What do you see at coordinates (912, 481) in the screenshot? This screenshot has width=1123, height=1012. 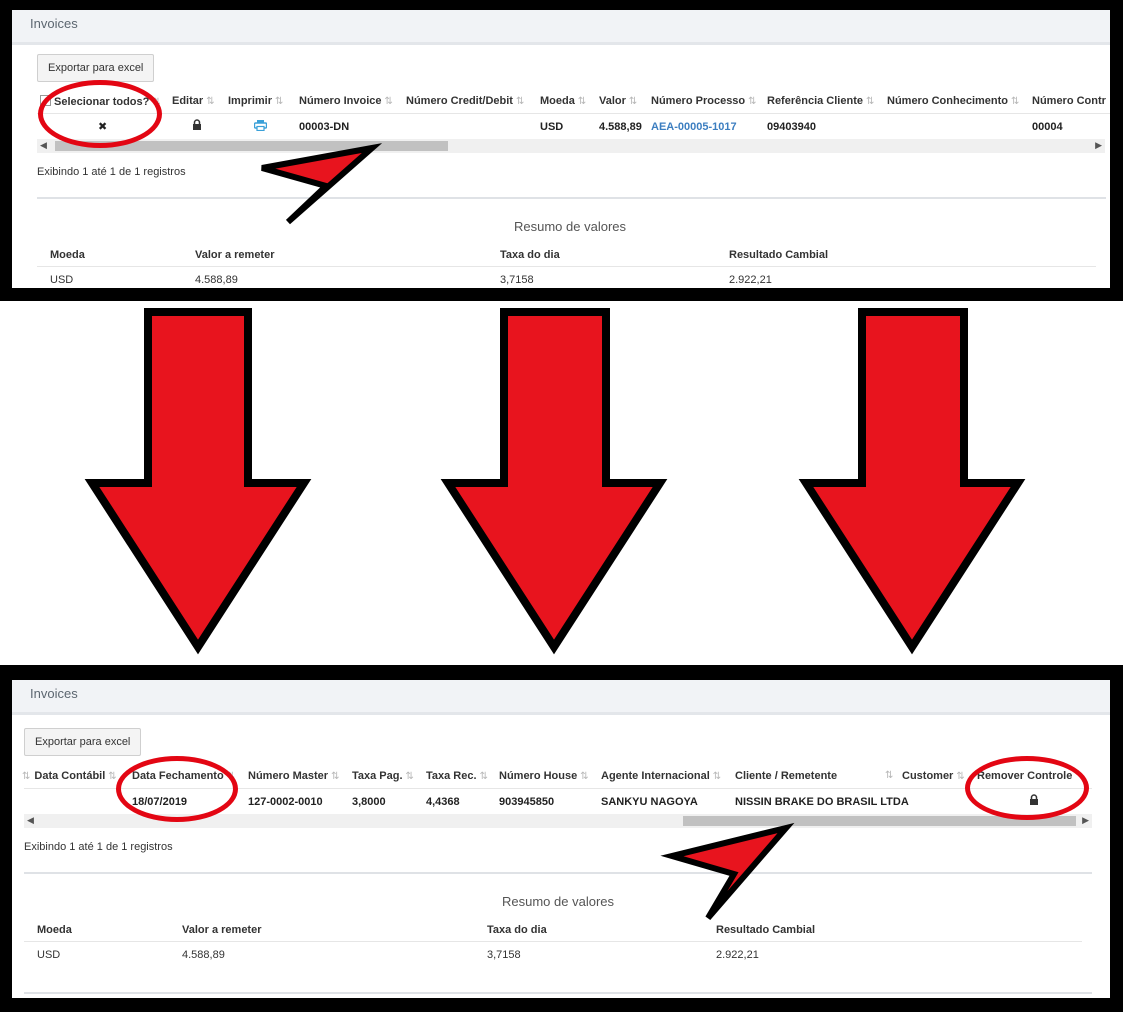 I see `big-down-arrow-right` at bounding box center [912, 481].